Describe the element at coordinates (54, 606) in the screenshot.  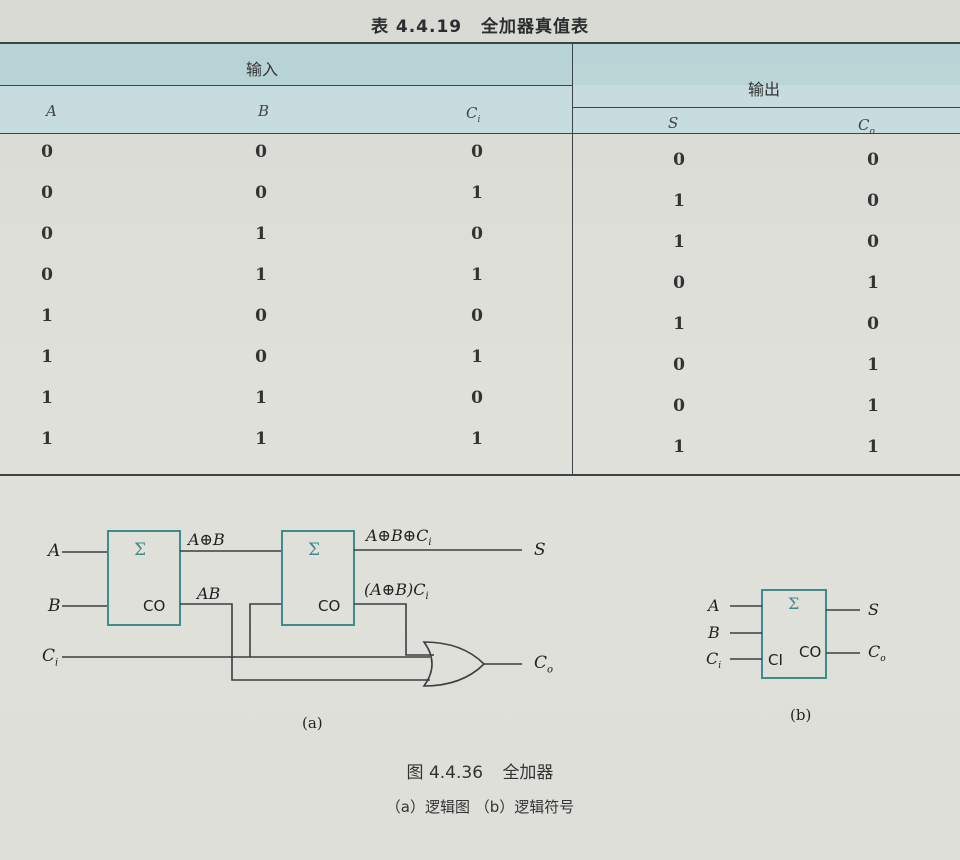
I see `label-input-b: B` at that location.